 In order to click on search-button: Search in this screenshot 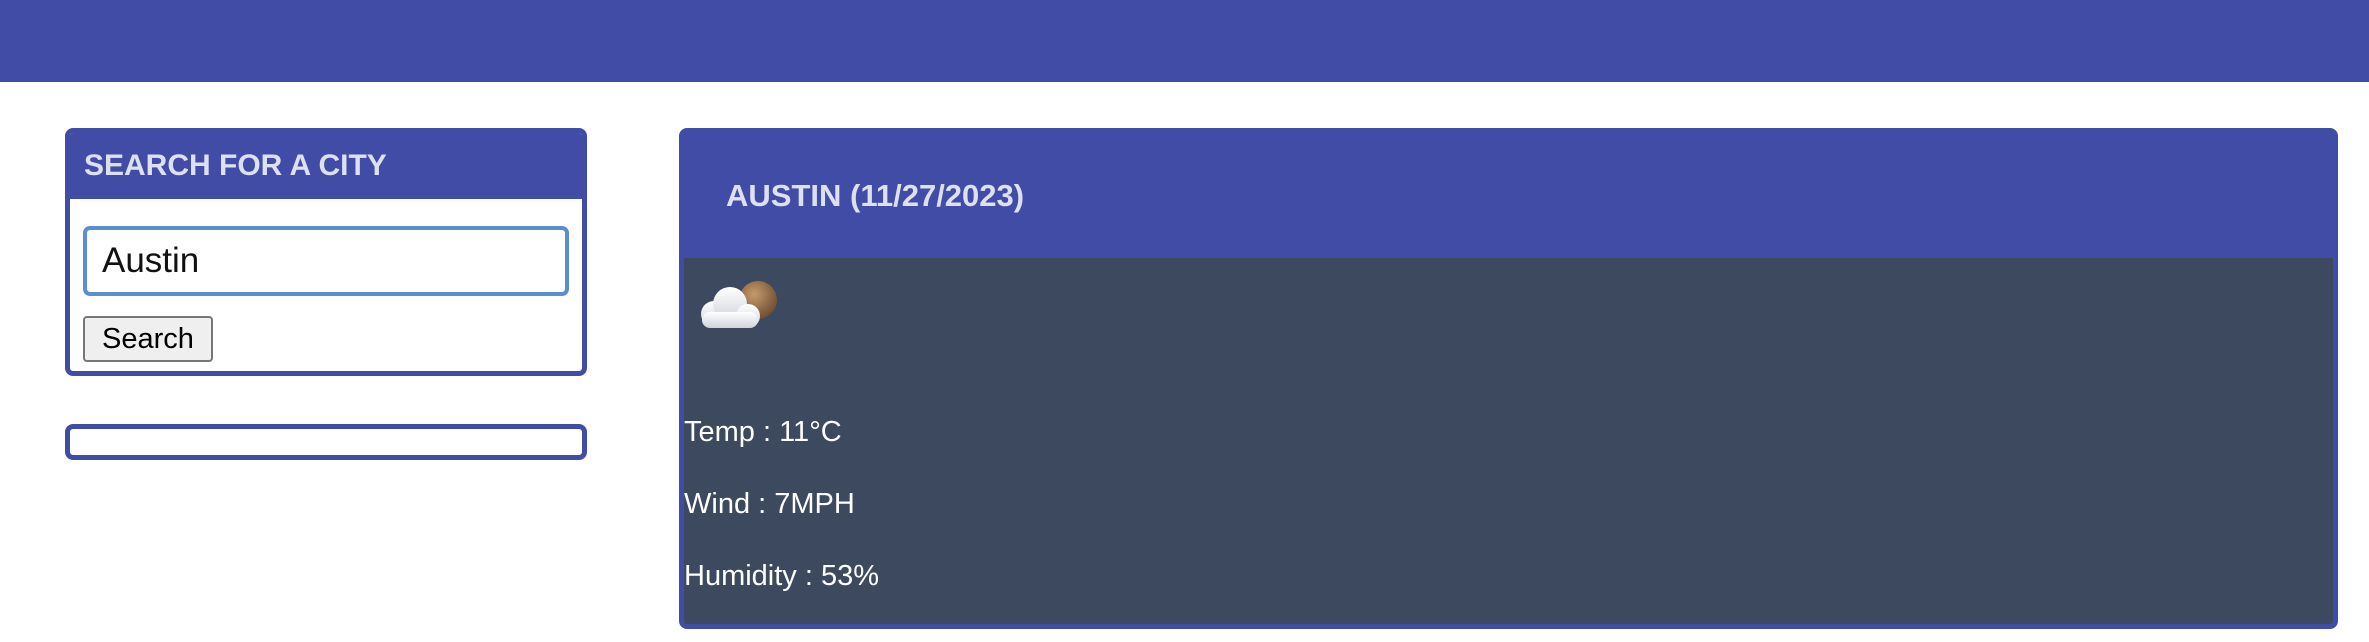, I will do `click(148, 339)`.